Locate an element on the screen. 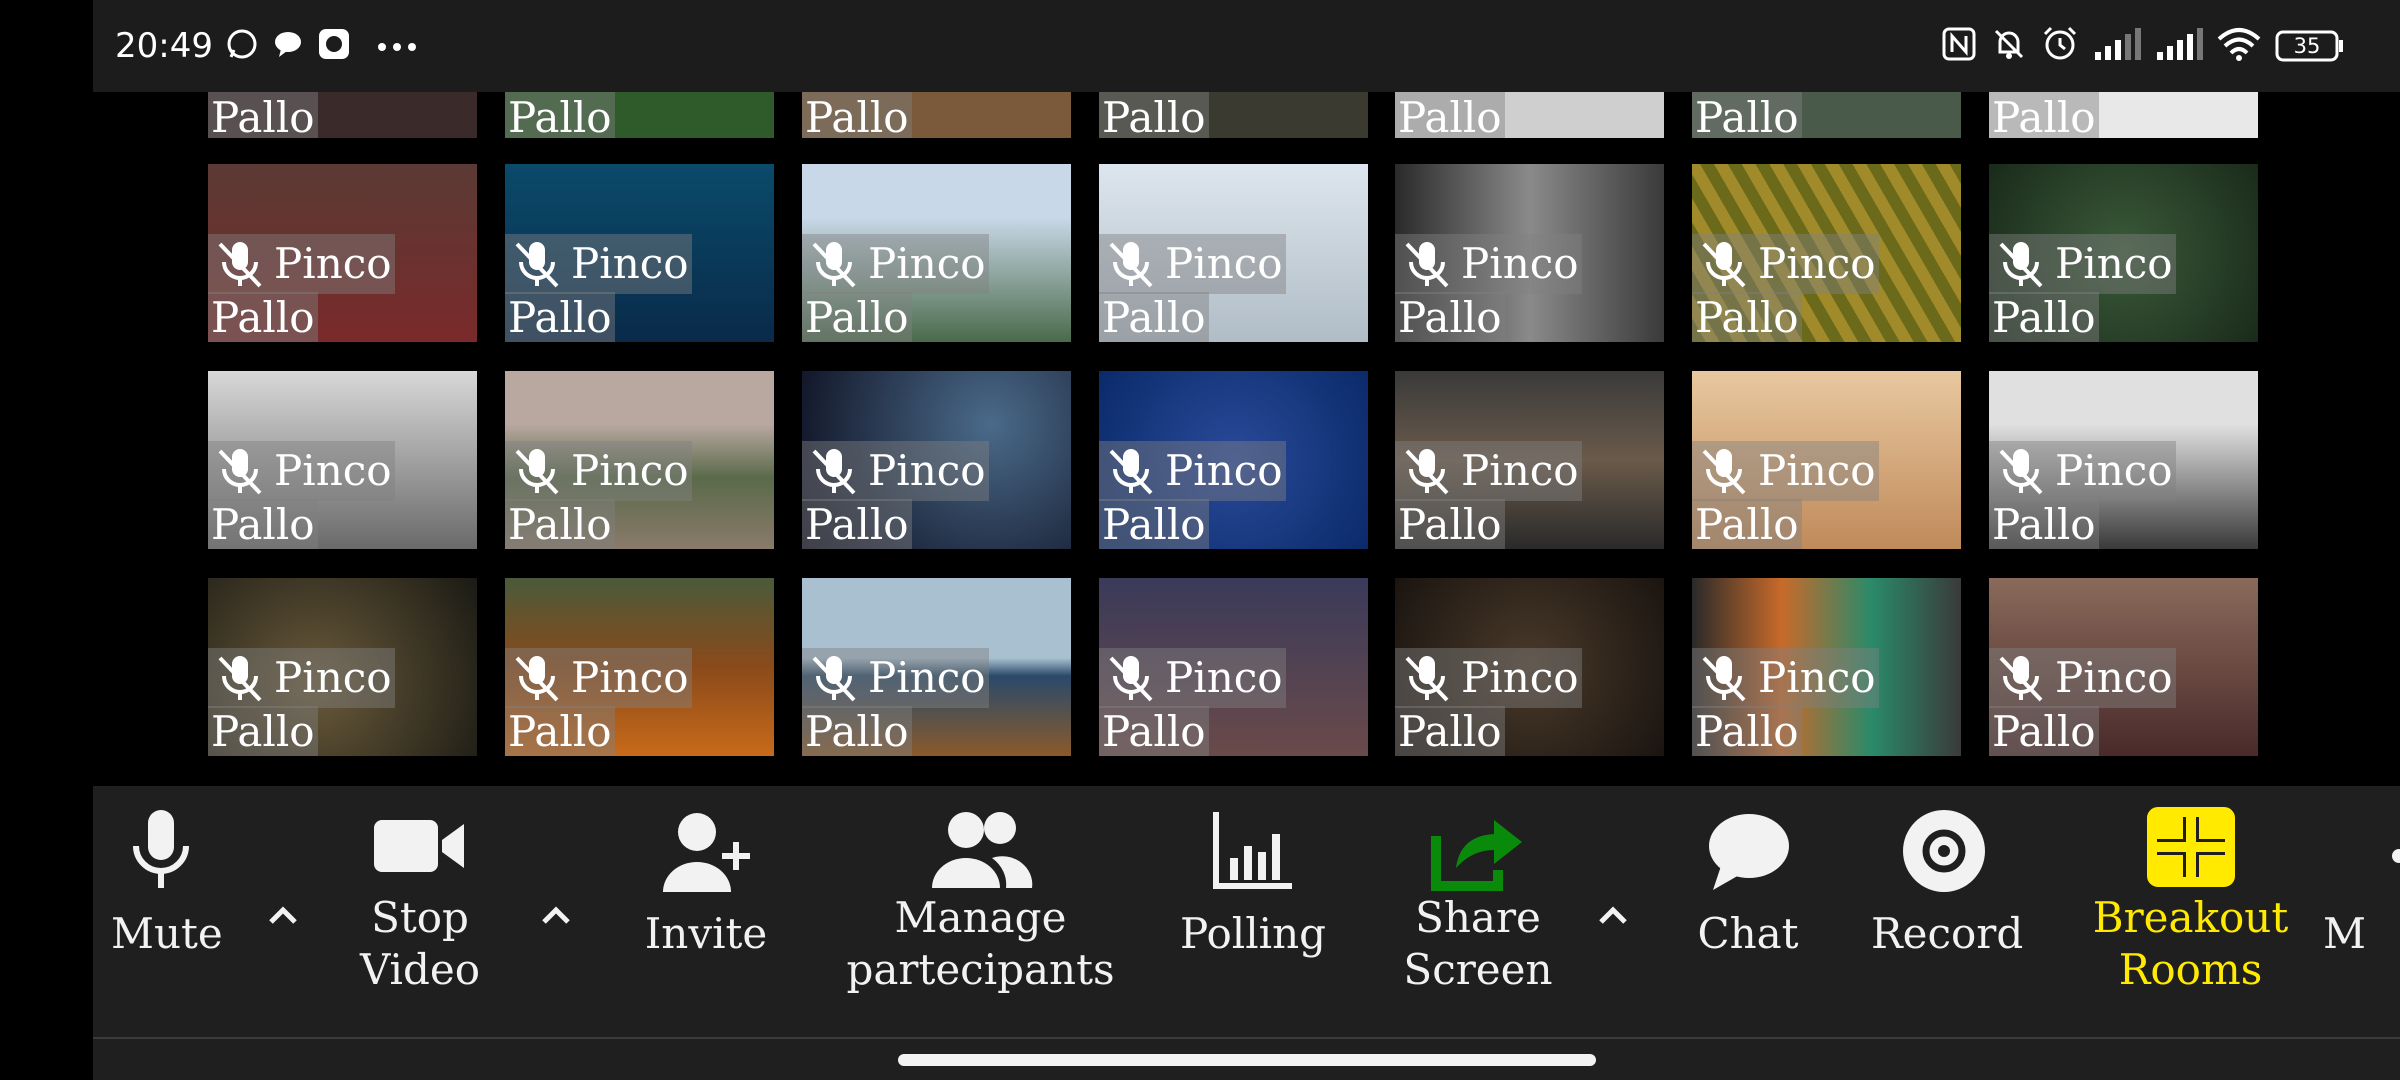  share-label-2: Screen is located at coordinates (1478, 969).